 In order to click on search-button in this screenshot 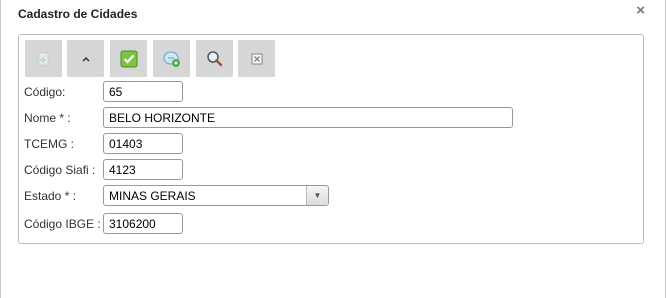, I will do `click(214, 58)`.